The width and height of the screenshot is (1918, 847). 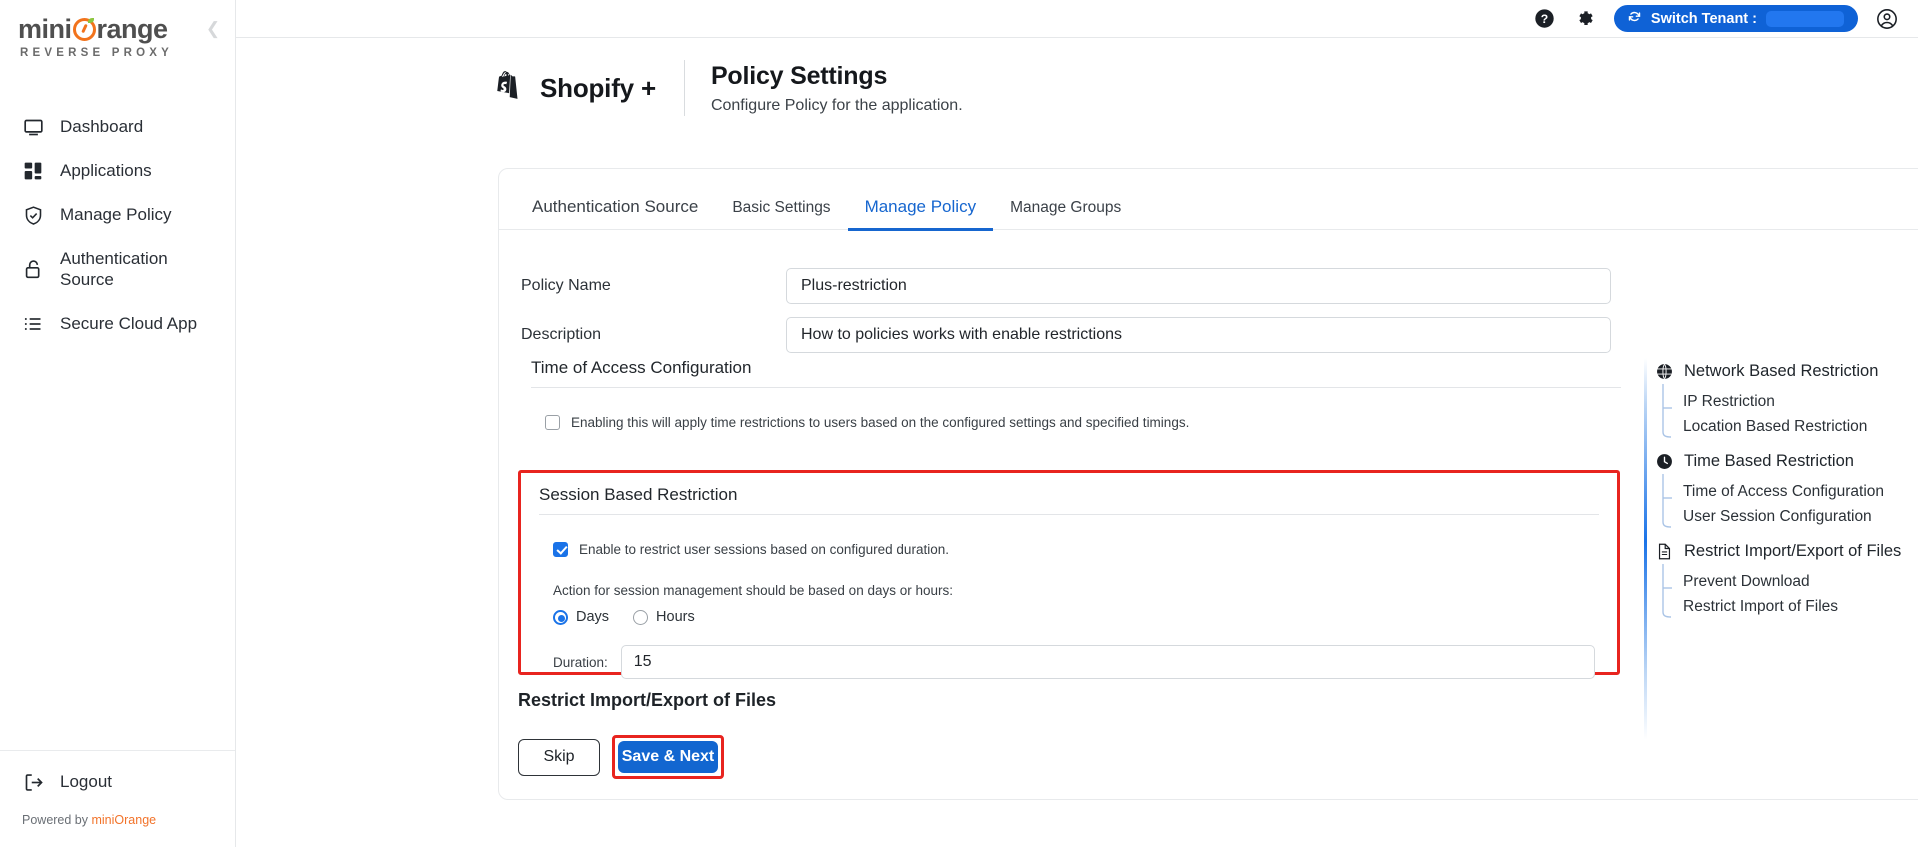 I want to click on logout-button: Logout, so click(x=117, y=782).